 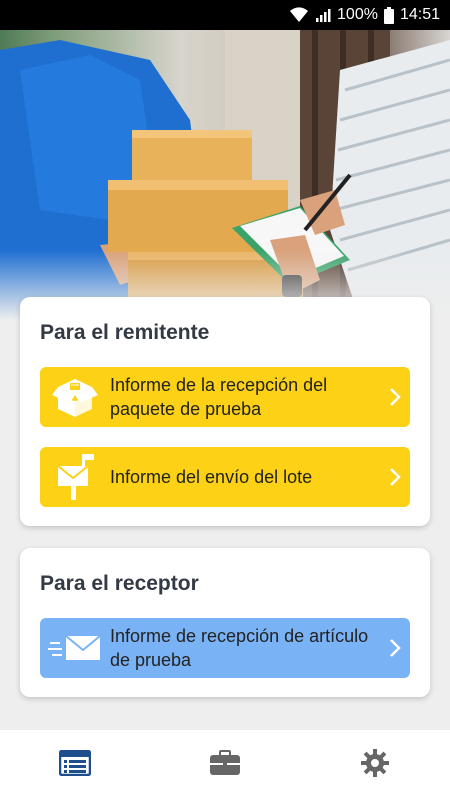 I want to click on briefcase-icon, so click(x=225, y=765).